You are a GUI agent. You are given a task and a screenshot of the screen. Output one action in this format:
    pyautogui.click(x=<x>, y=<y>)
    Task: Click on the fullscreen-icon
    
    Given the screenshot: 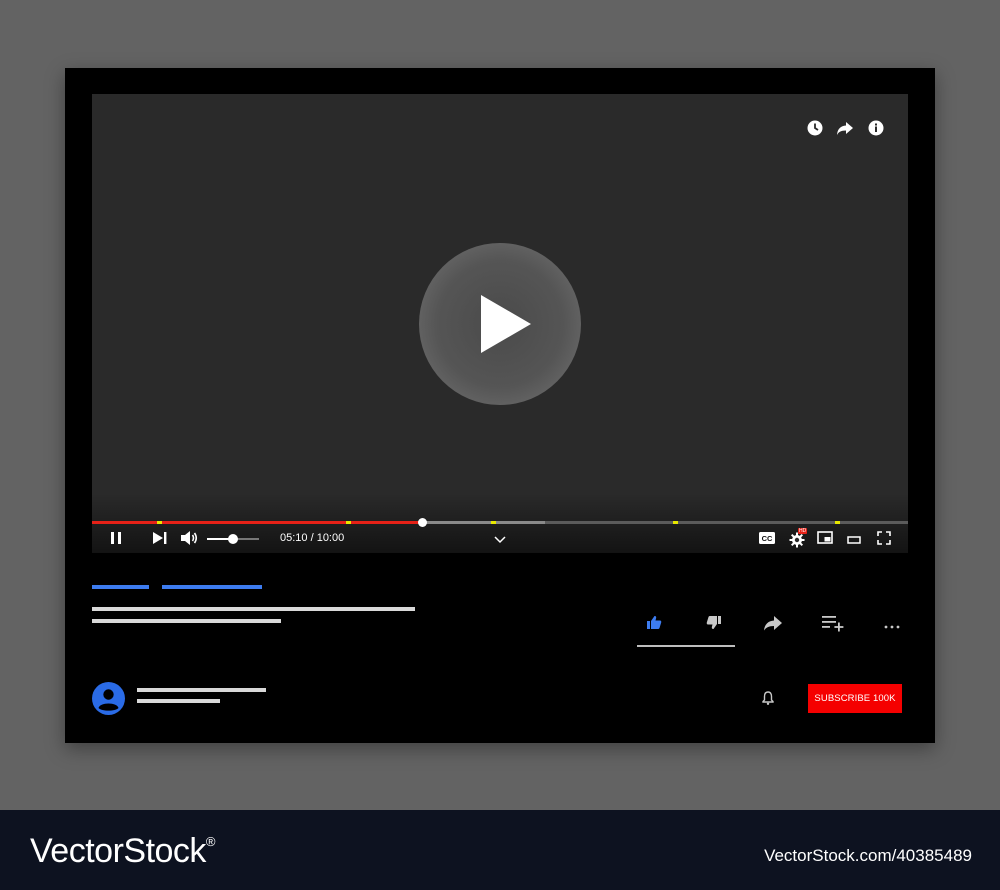 What is the action you would take?
    pyautogui.click(x=884, y=540)
    